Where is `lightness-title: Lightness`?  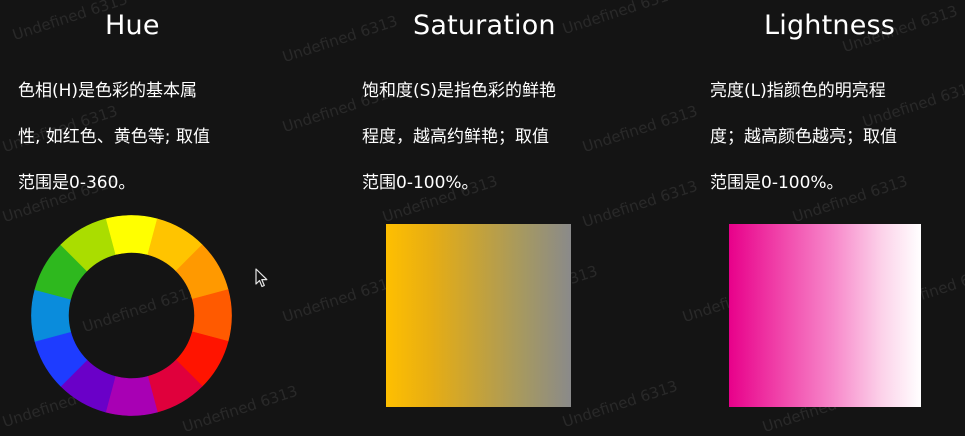 lightness-title: Lightness is located at coordinates (830, 25).